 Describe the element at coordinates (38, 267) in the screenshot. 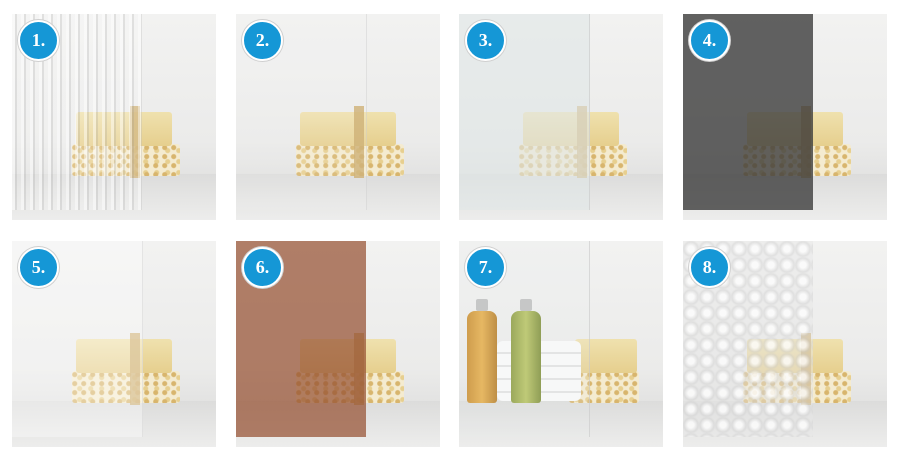

I see `number-badge: 5.` at that location.